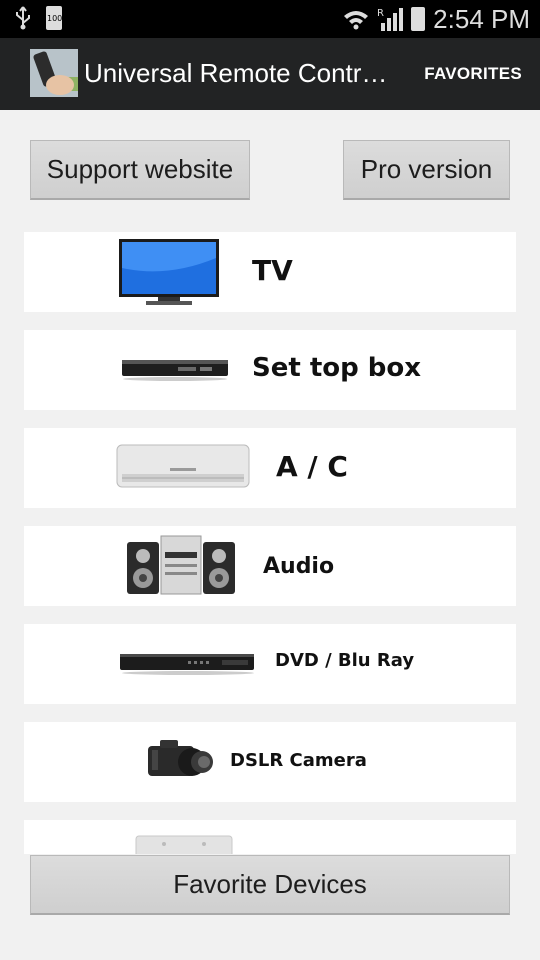  Describe the element at coordinates (180, 758) in the screenshot. I see `camera-icon` at that location.